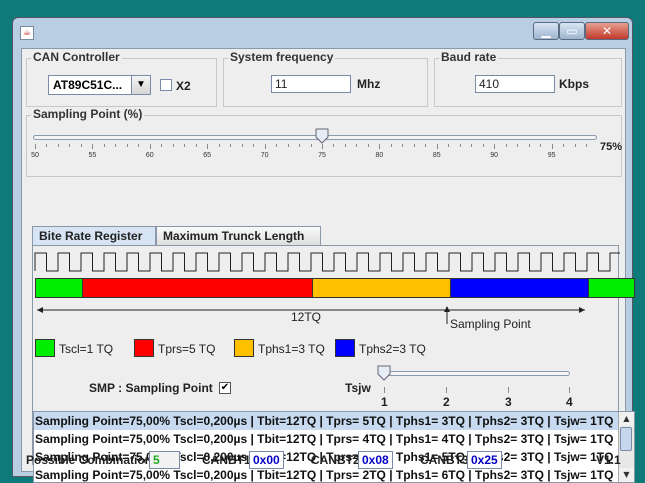  What do you see at coordinates (166, 85) in the screenshot?
I see `x2-checkbox` at bounding box center [166, 85].